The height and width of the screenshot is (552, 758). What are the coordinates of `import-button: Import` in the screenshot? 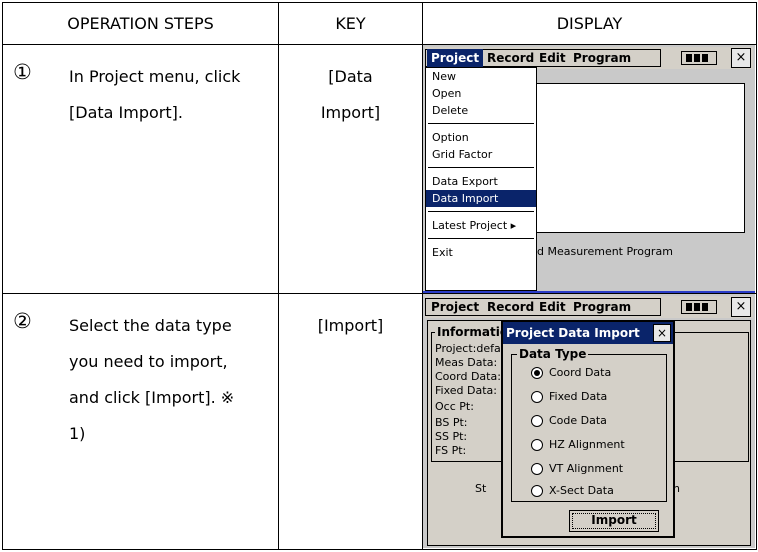 It's located at (614, 521).